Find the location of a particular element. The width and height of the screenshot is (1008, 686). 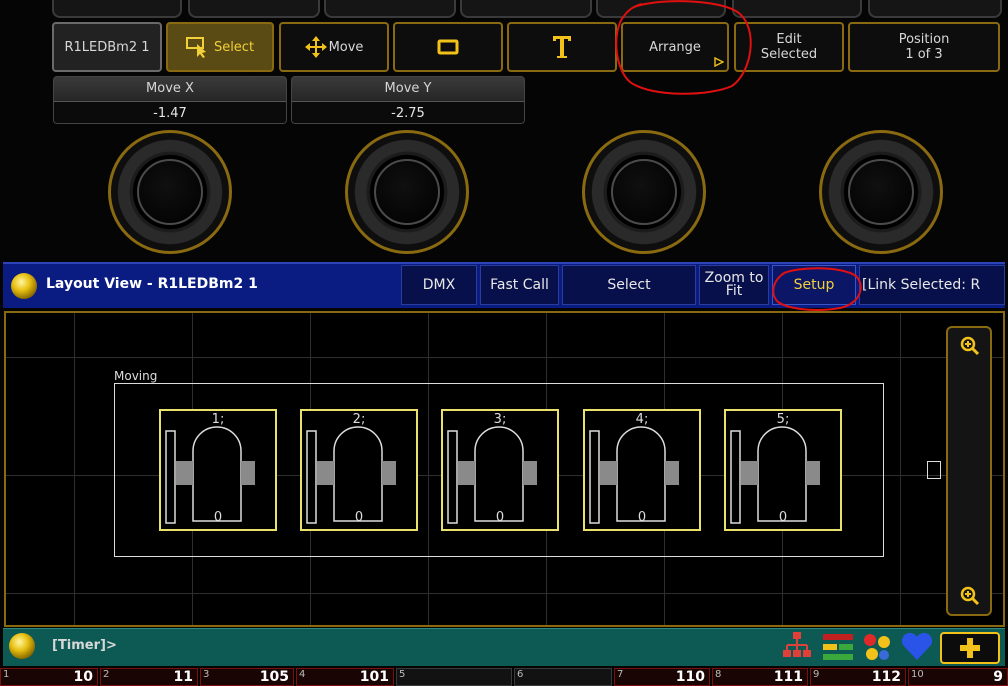

link-selected-label: [Link Selected: R is located at coordinates (921, 284).